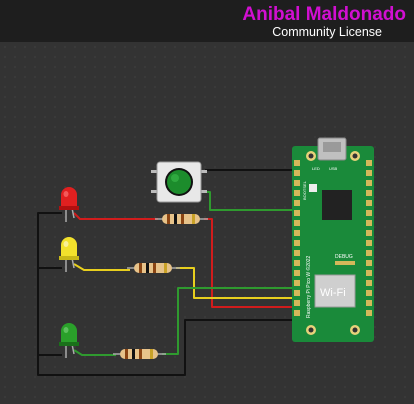 Image resolution: width=414 pixels, height=404 pixels. What do you see at coordinates (345, 263) in the screenshot?
I see `debug-pads` at bounding box center [345, 263].